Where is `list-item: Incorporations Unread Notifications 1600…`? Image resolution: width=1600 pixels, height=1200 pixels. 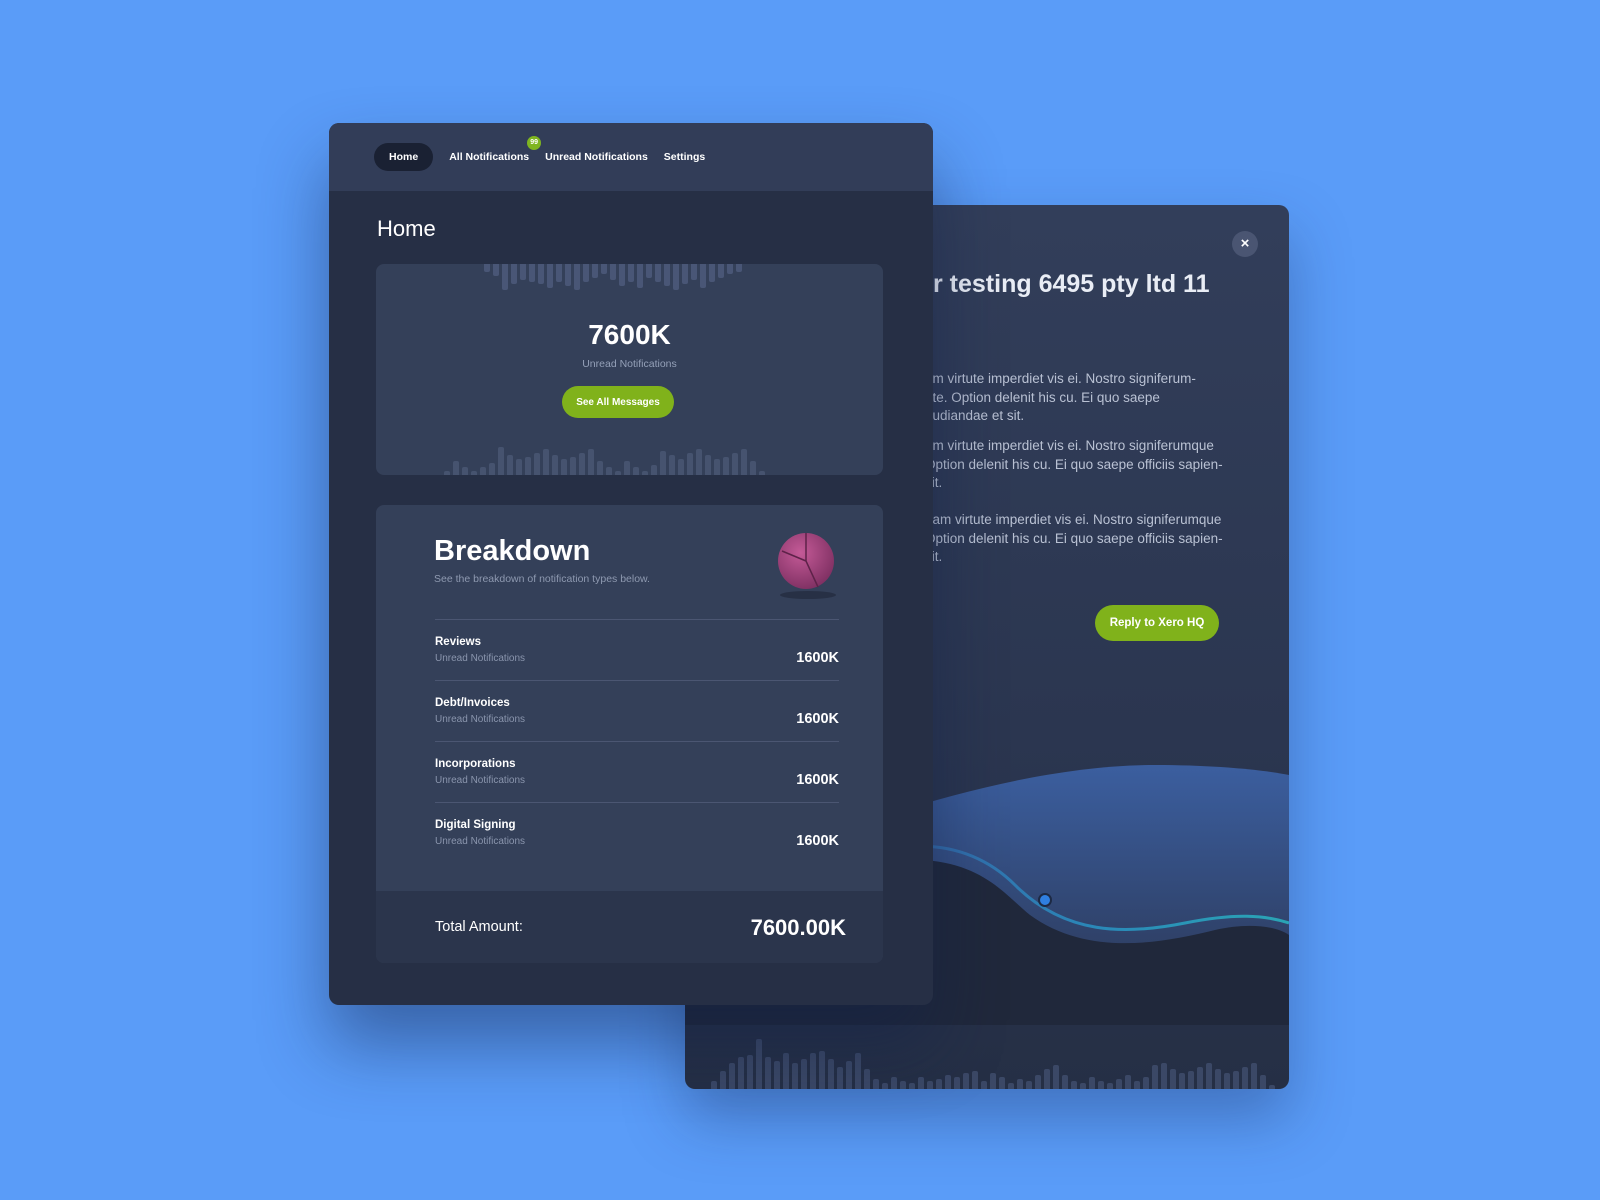 list-item: Incorporations Unread Notifications 1600… is located at coordinates (637, 771).